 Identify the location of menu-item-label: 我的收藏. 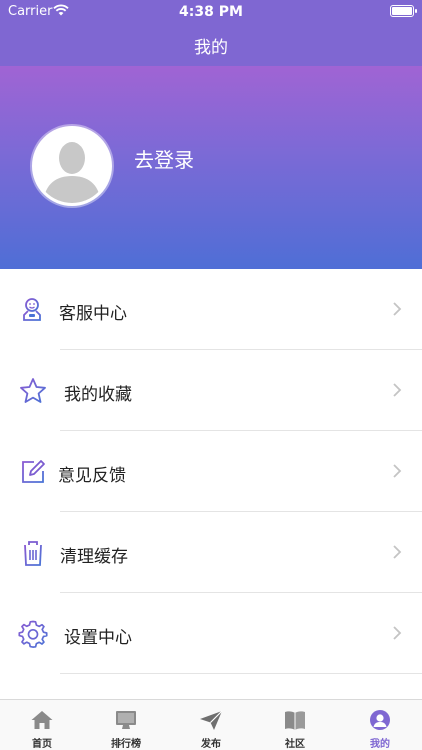
(98, 395).